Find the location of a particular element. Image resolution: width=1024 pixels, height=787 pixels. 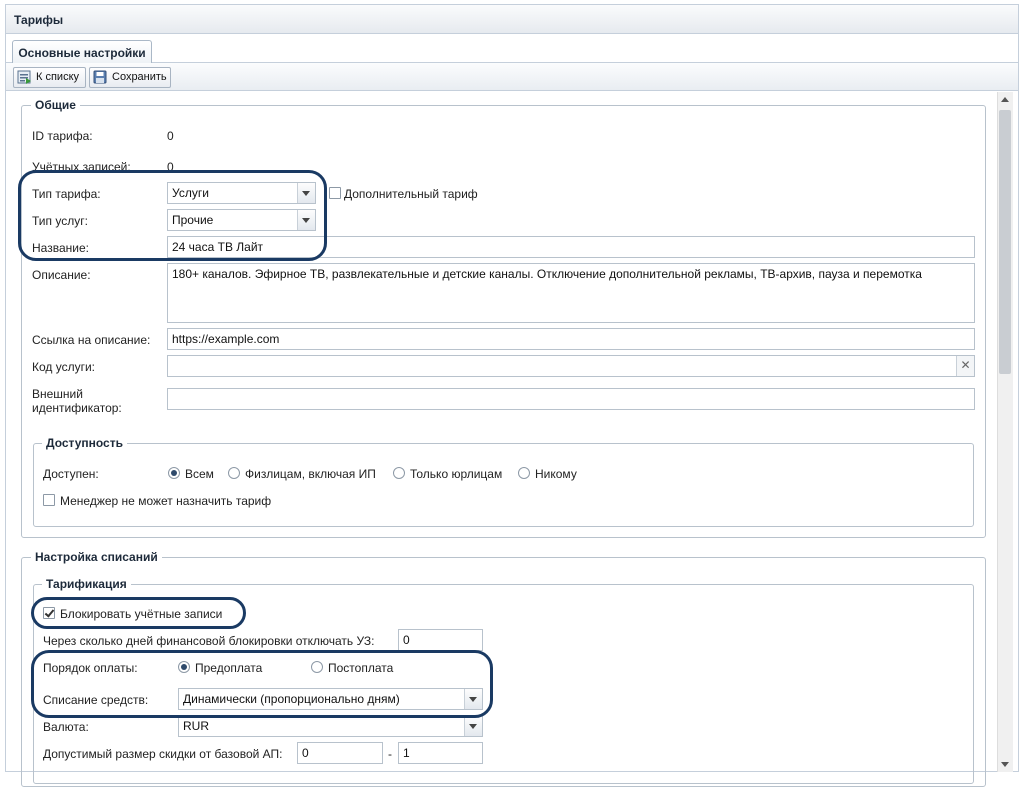

link-label: Ссылка на описание: is located at coordinates (91, 340).